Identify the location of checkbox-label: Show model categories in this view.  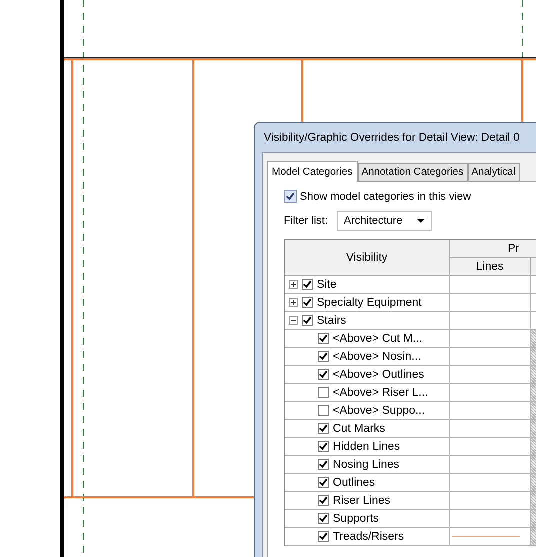
(386, 196).